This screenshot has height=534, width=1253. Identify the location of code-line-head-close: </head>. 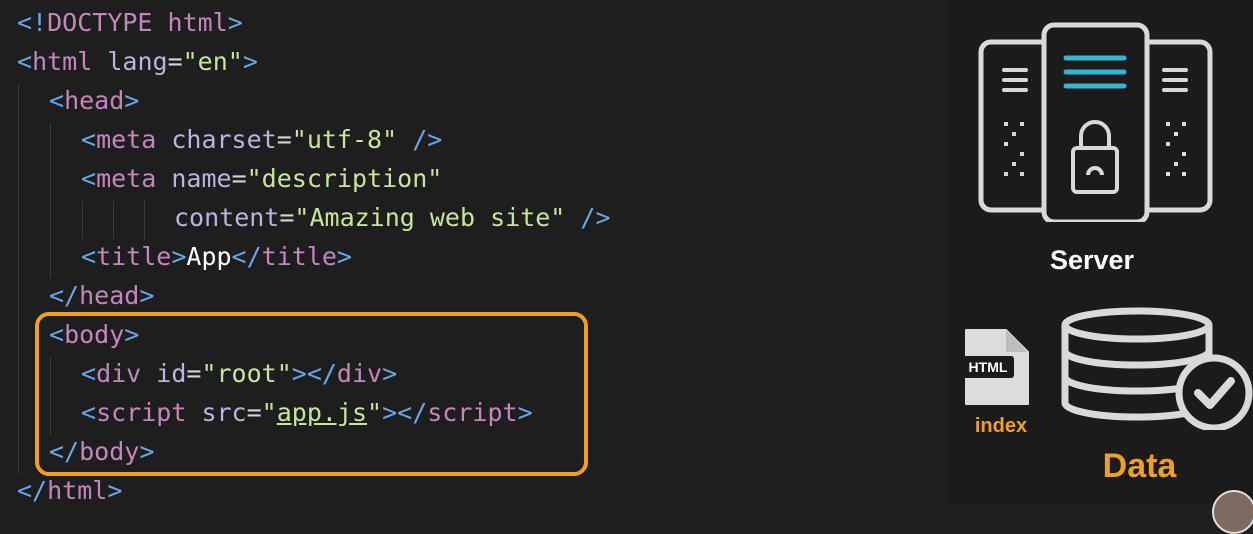
(102, 295).